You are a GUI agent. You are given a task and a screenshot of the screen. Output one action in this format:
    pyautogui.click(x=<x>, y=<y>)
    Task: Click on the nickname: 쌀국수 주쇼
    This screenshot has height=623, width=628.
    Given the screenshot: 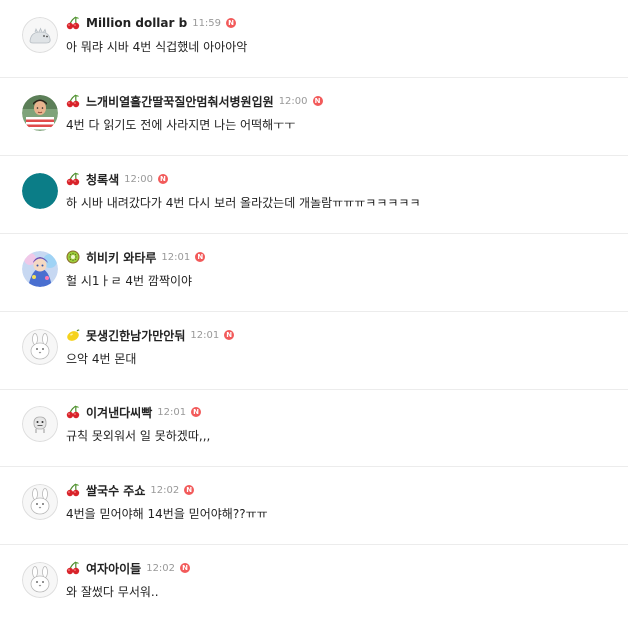 What is the action you would take?
    pyautogui.click(x=115, y=490)
    